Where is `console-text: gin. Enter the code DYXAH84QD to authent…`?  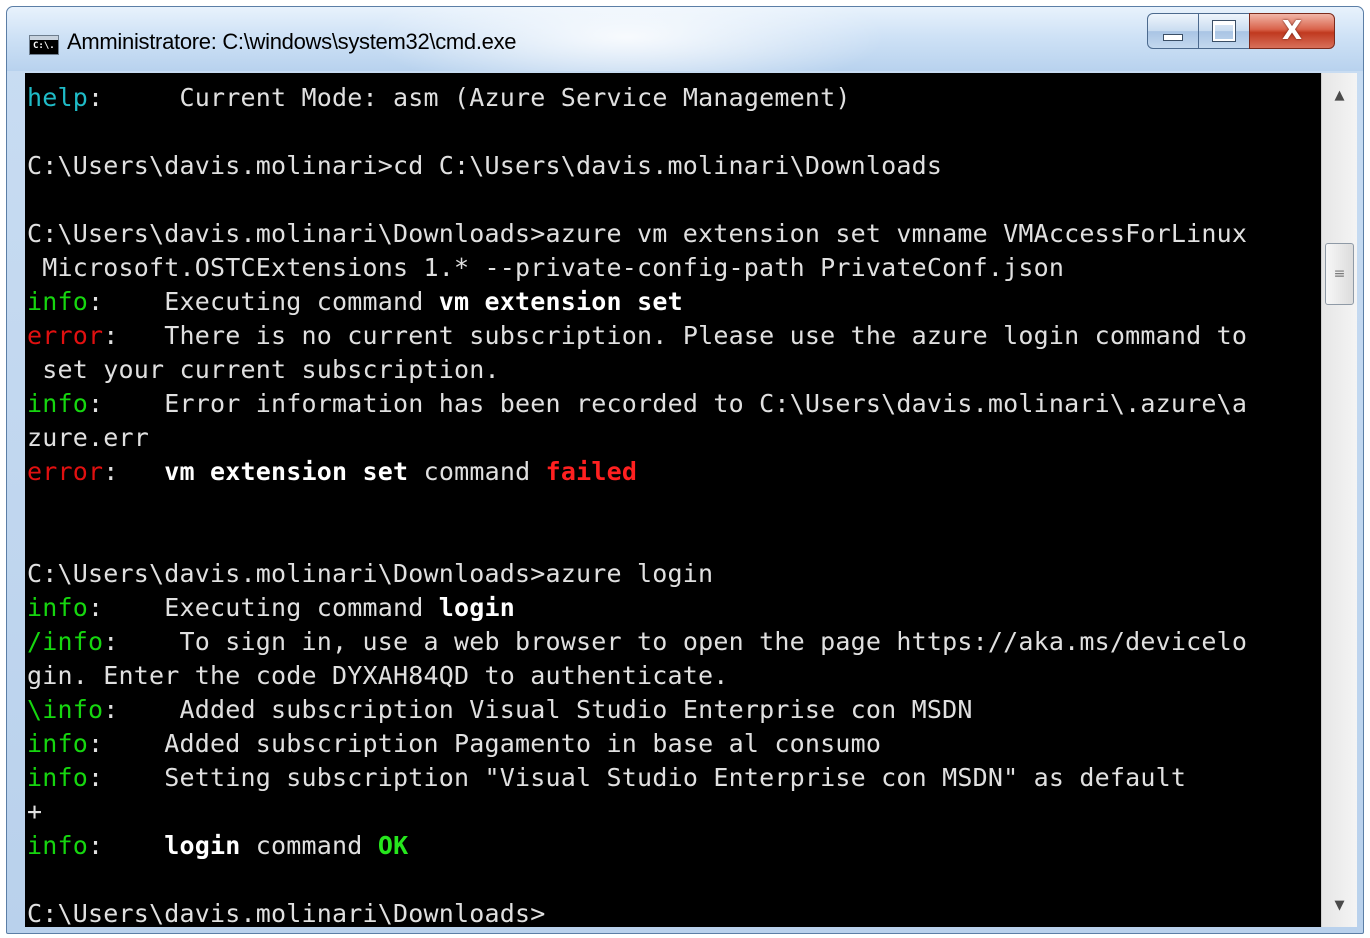 console-text: gin. Enter the code DYXAH84QD to authent… is located at coordinates (378, 675).